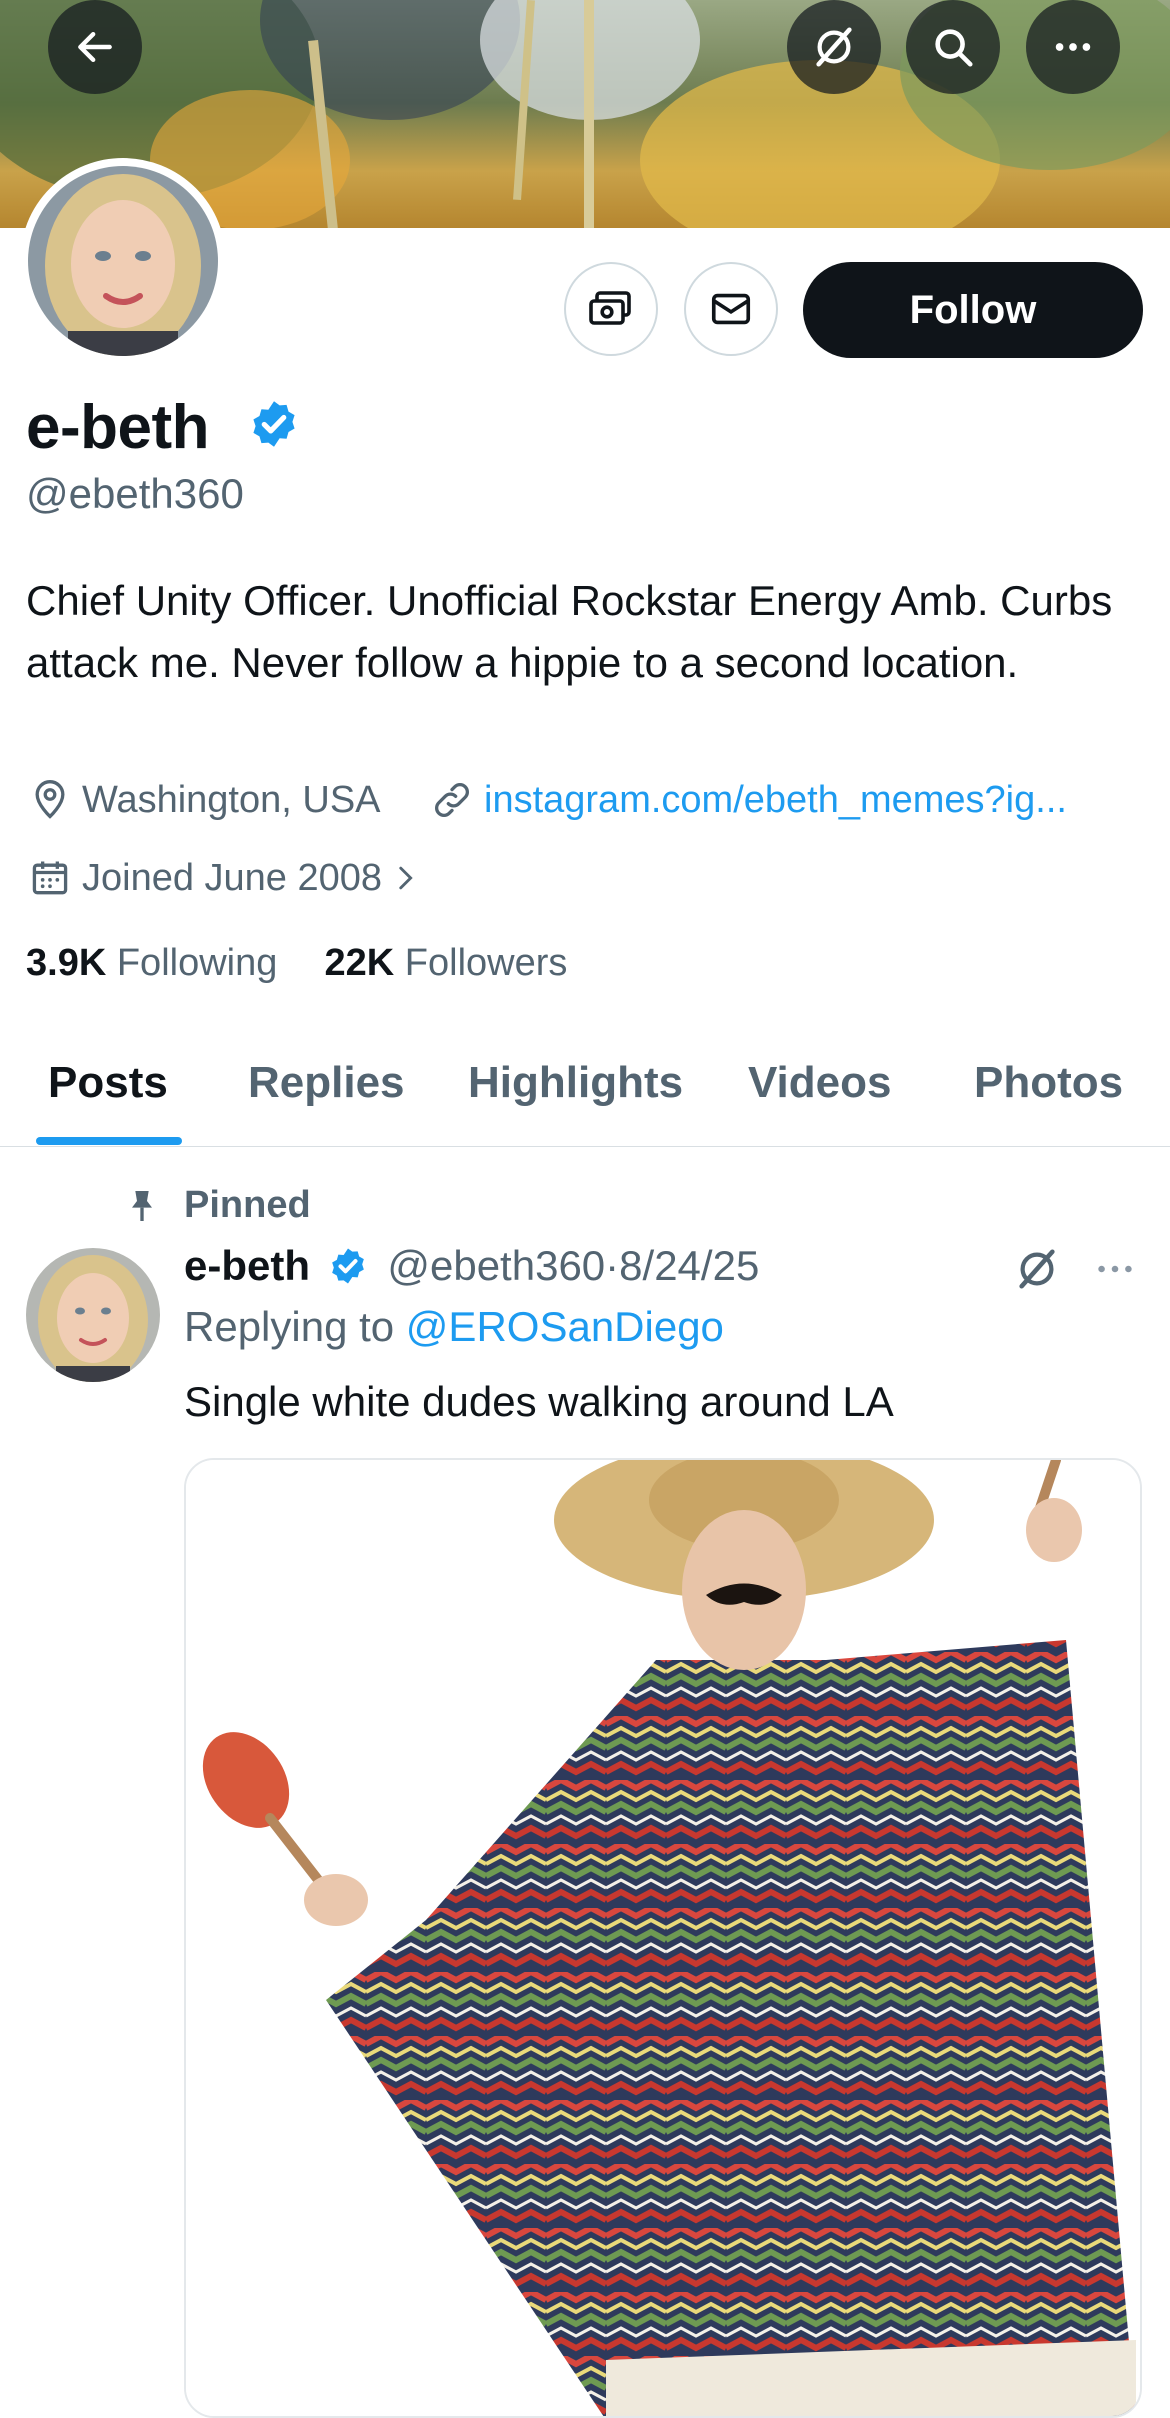 This screenshot has height=2418, width=1170. What do you see at coordinates (231, 799) in the screenshot?
I see `location-text: Washington, USA` at bounding box center [231, 799].